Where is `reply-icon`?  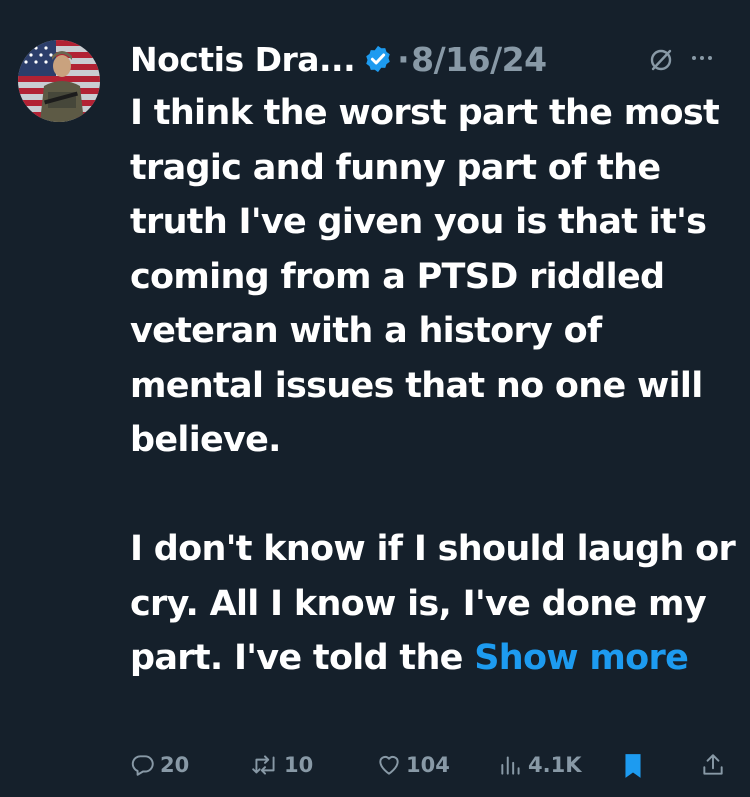 reply-icon is located at coordinates (142, 765).